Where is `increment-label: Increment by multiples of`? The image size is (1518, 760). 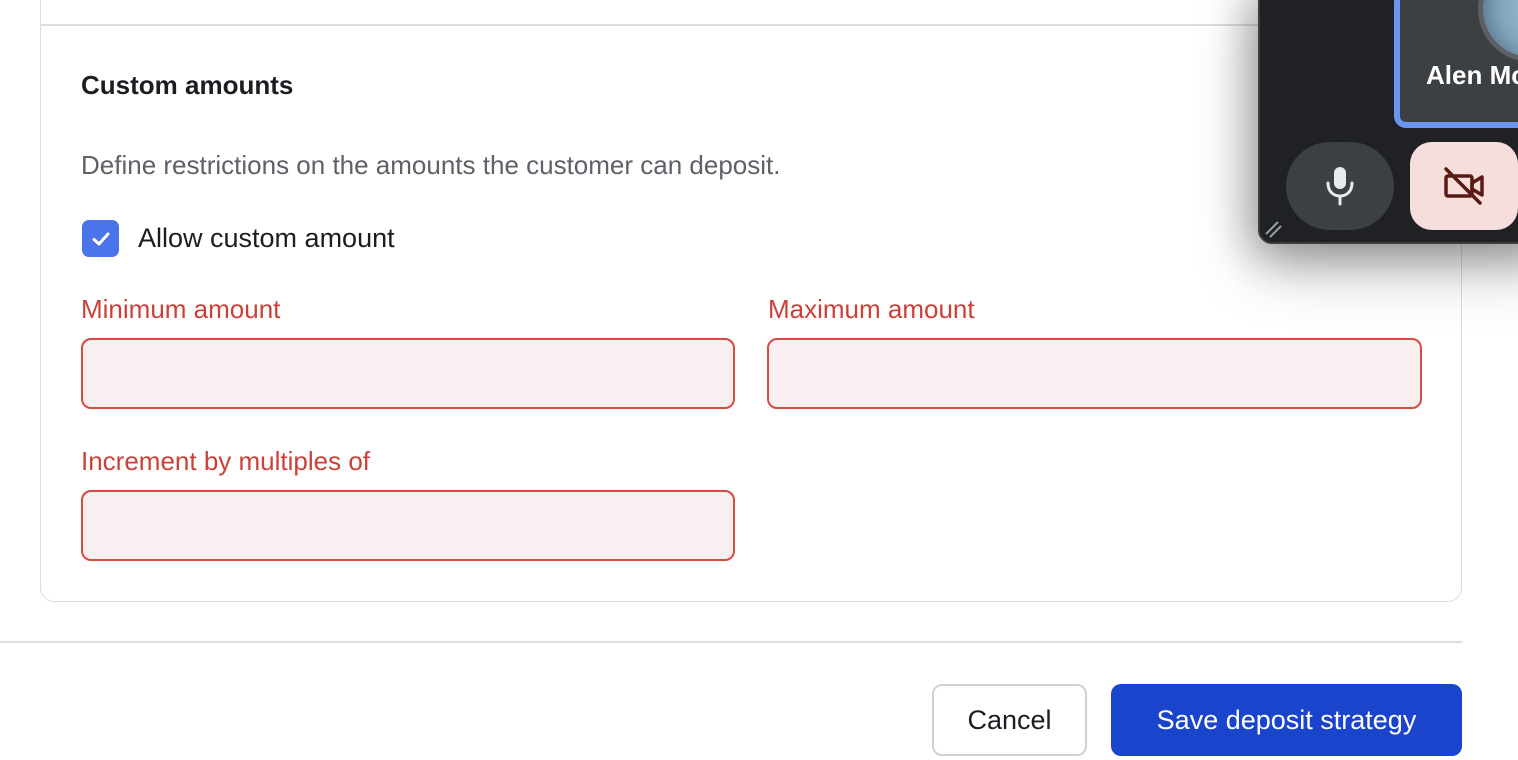
increment-label: Increment by multiples of is located at coordinates (226, 461).